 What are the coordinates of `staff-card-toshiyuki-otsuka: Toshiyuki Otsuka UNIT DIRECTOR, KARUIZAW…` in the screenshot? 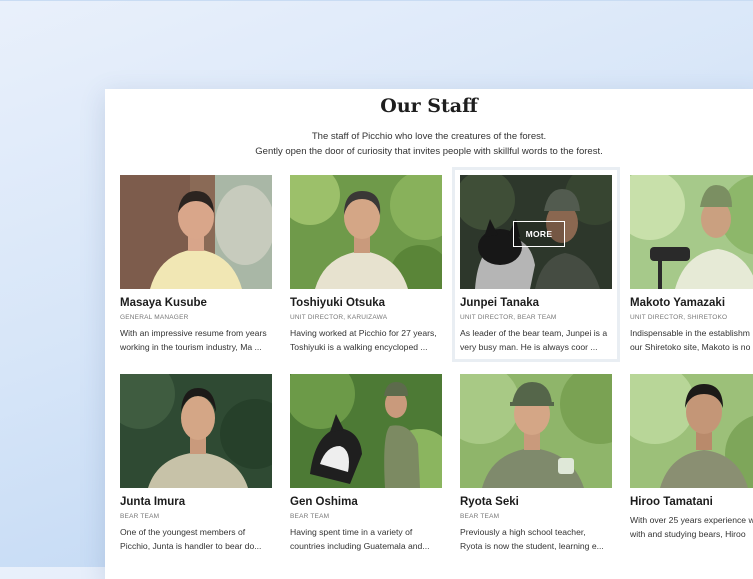 It's located at (366, 264).